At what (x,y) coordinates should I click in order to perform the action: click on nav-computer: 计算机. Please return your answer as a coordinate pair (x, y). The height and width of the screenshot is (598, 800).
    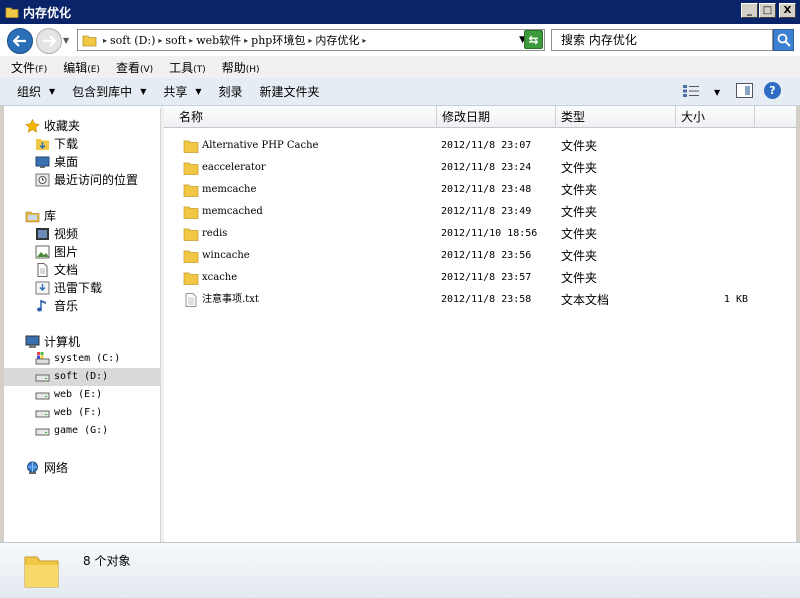
    Looking at the image, I should click on (52, 341).